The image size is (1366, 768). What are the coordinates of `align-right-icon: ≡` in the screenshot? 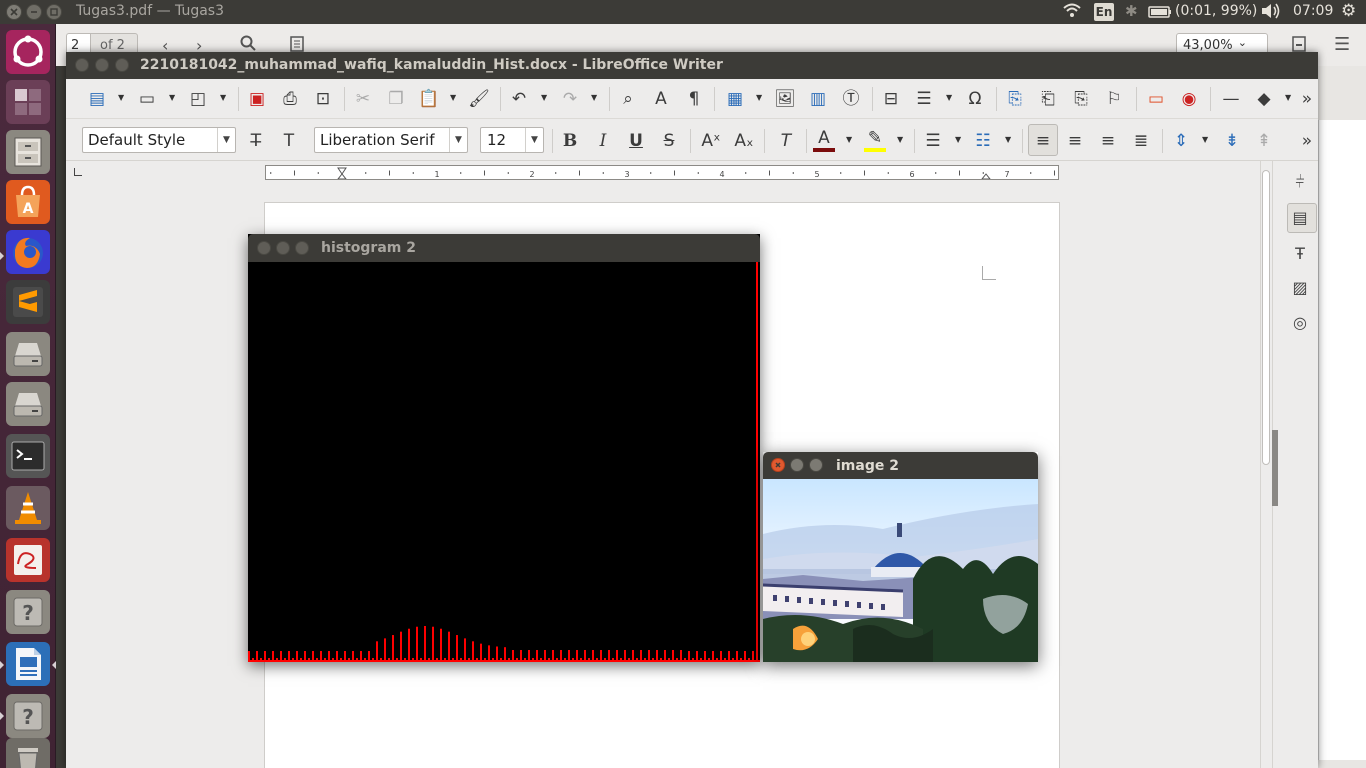 It's located at (1108, 141).